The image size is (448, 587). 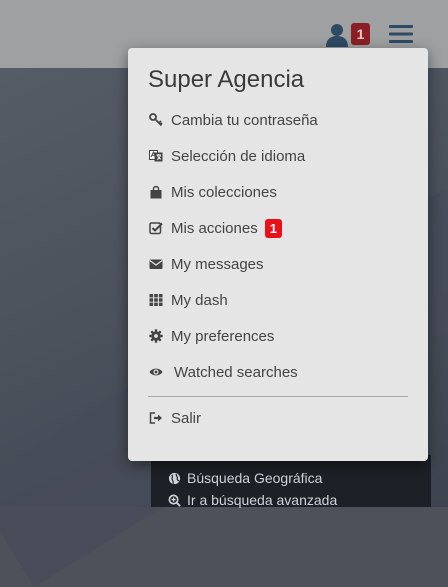 What do you see at coordinates (156, 336) in the screenshot?
I see `gear-icon` at bounding box center [156, 336].